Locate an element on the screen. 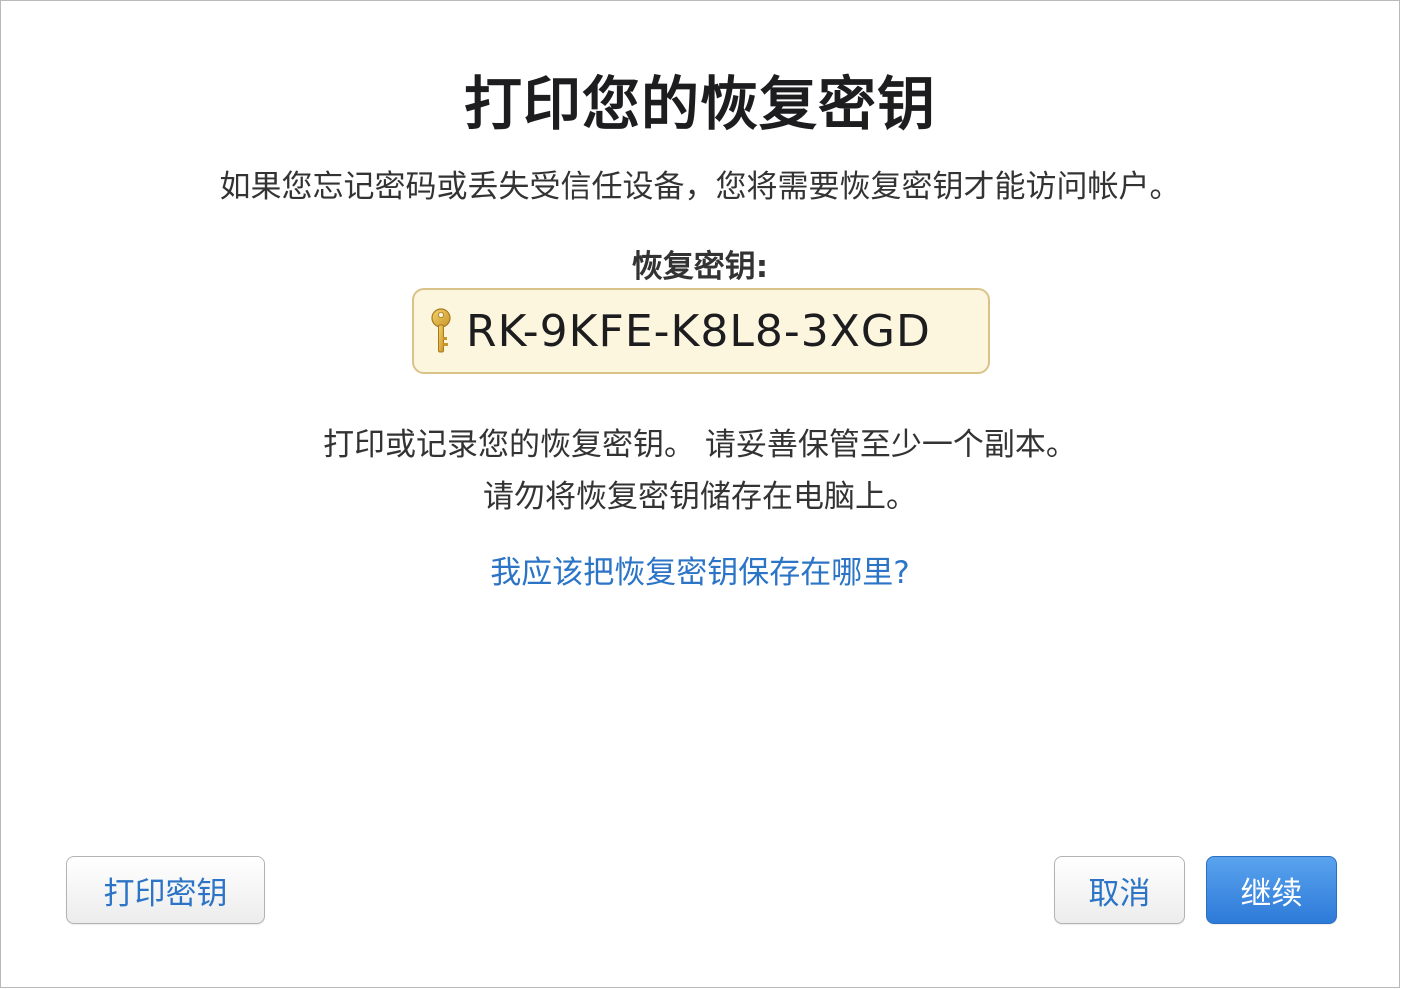 Image resolution: width=1402 pixels, height=990 pixels. instruction-line-2: 请勿将恢复密钥储存在电脑上。 is located at coordinates (700, 497).